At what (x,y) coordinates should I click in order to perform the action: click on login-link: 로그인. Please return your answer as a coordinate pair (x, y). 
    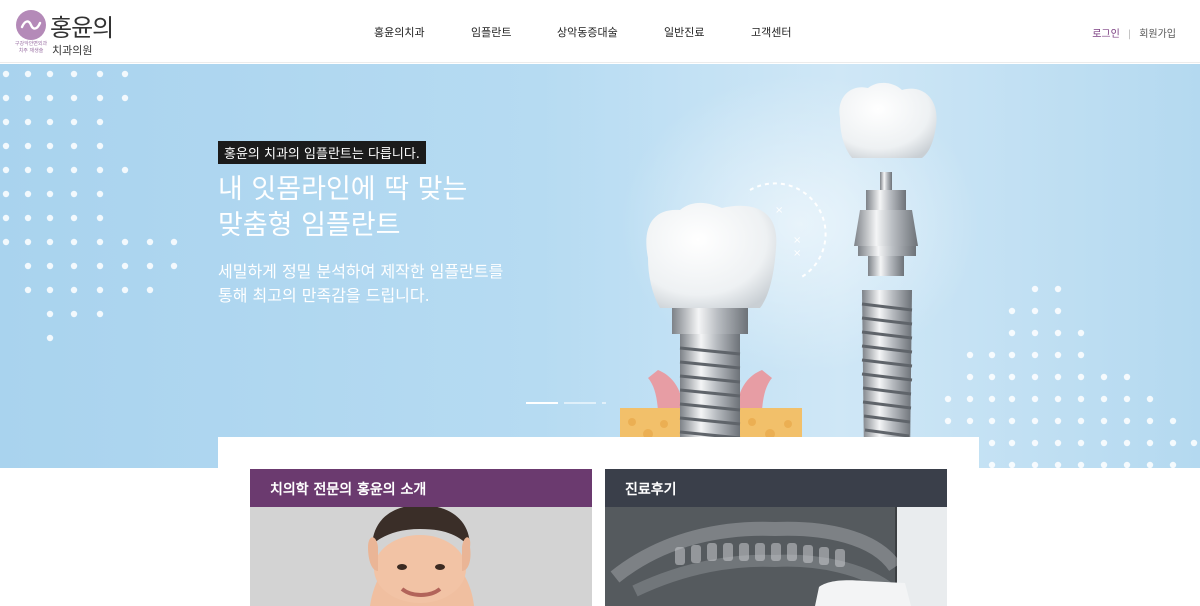
    Looking at the image, I should click on (1106, 34).